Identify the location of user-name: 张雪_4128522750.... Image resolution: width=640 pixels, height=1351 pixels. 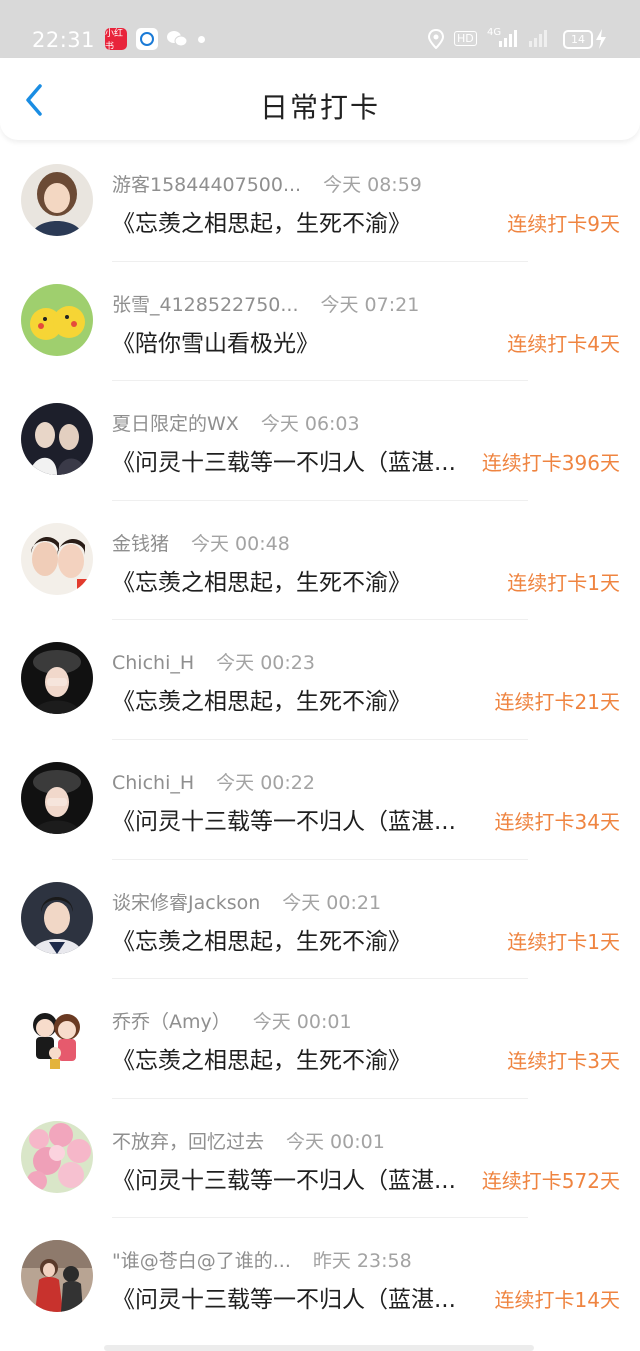
(205, 304).